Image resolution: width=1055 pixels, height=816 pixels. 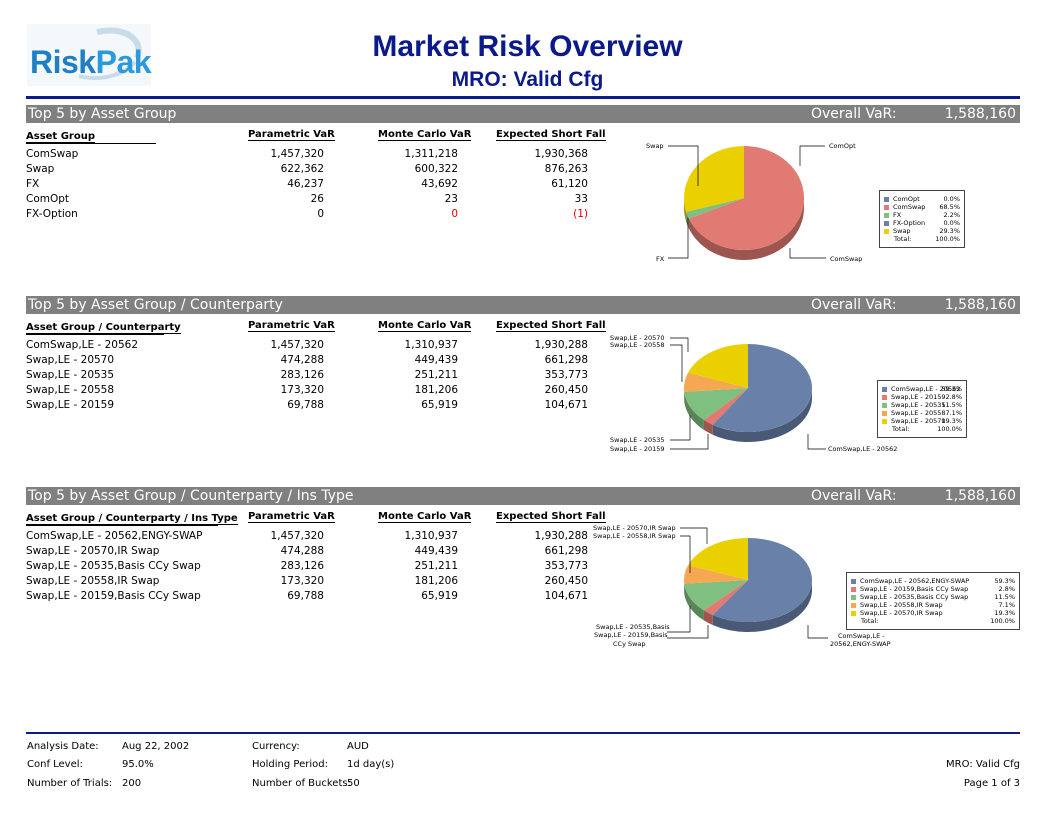 What do you see at coordinates (922, 223) in the screenshot?
I see `legend-item: FX-Option 0.0%` at bounding box center [922, 223].